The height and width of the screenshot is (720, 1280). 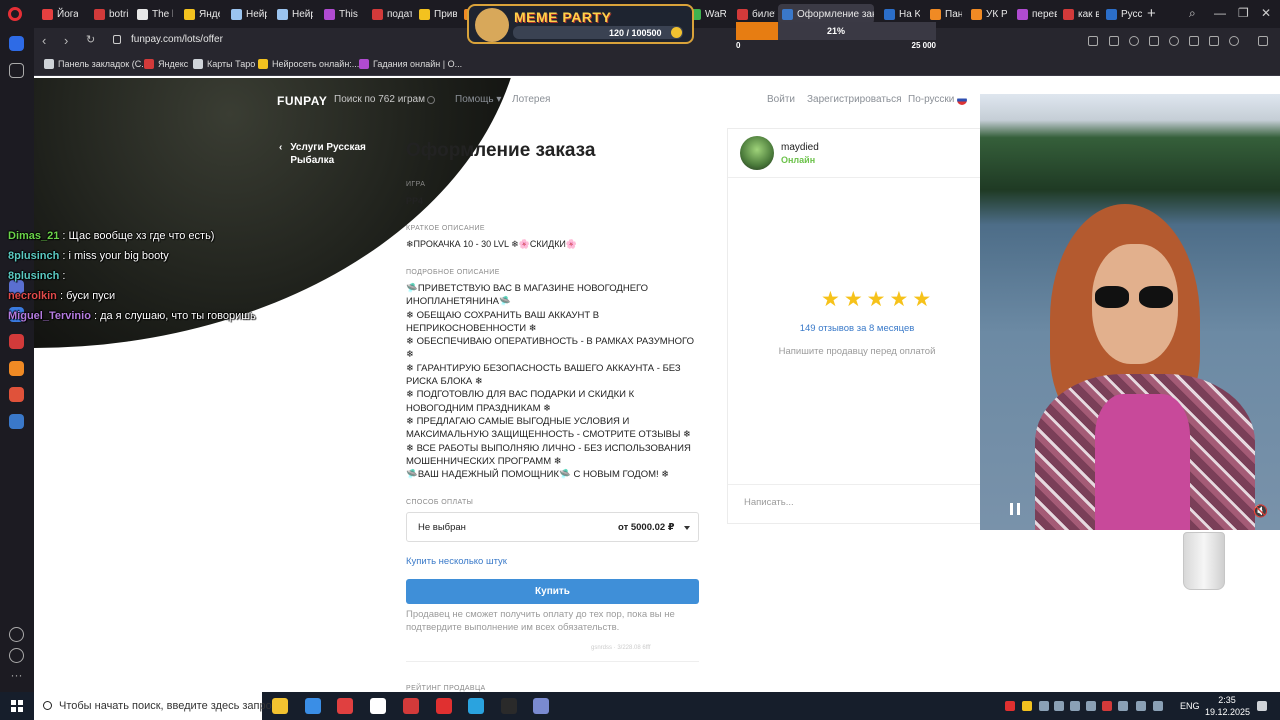 What do you see at coordinates (109, 14) in the screenshot?
I see `browser-tab: botrix` at bounding box center [109, 14].